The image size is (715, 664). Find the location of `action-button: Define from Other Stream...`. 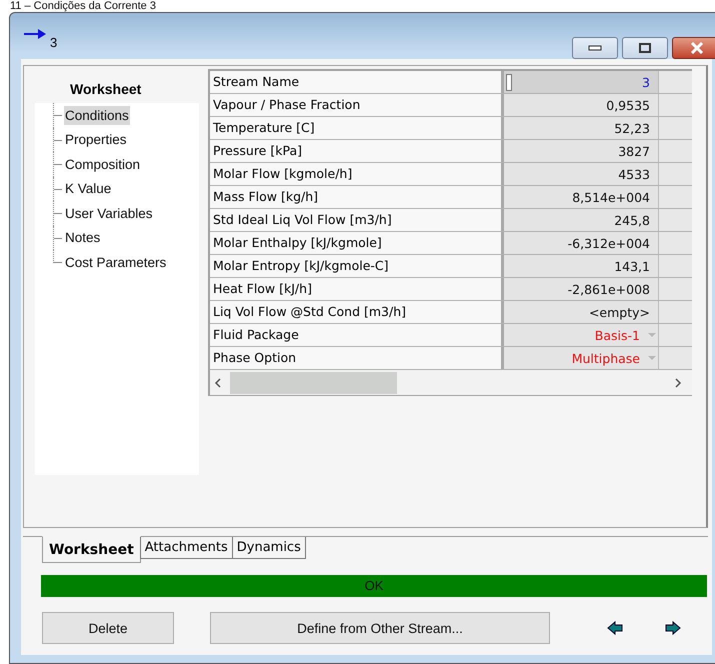

action-button: Define from Other Stream... is located at coordinates (380, 628).